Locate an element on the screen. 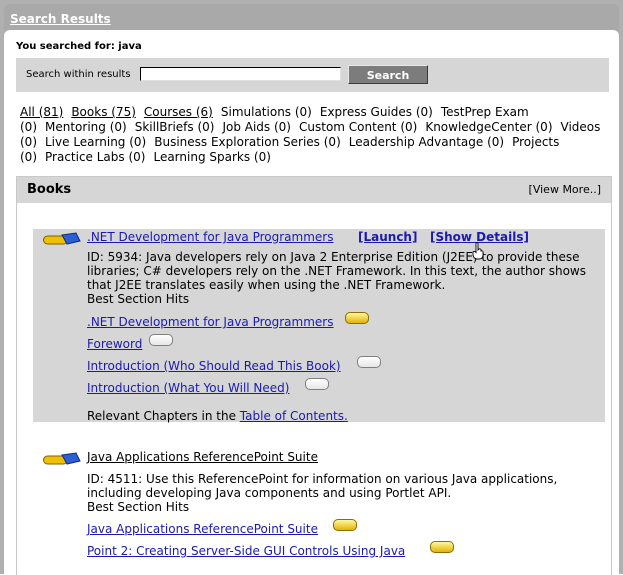 This screenshot has height=575, width=623. launch-link: [Launch] is located at coordinates (387, 237).